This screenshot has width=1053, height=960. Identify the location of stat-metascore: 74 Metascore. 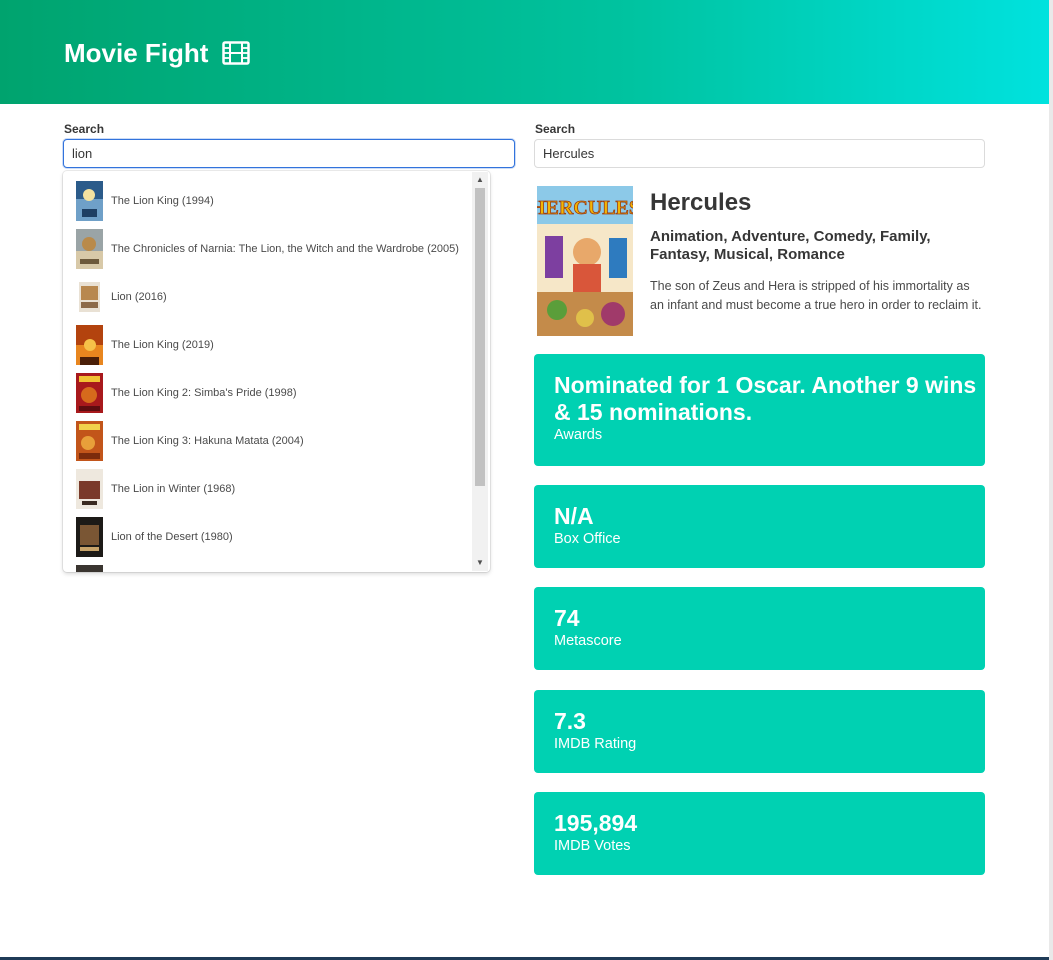
(759, 628).